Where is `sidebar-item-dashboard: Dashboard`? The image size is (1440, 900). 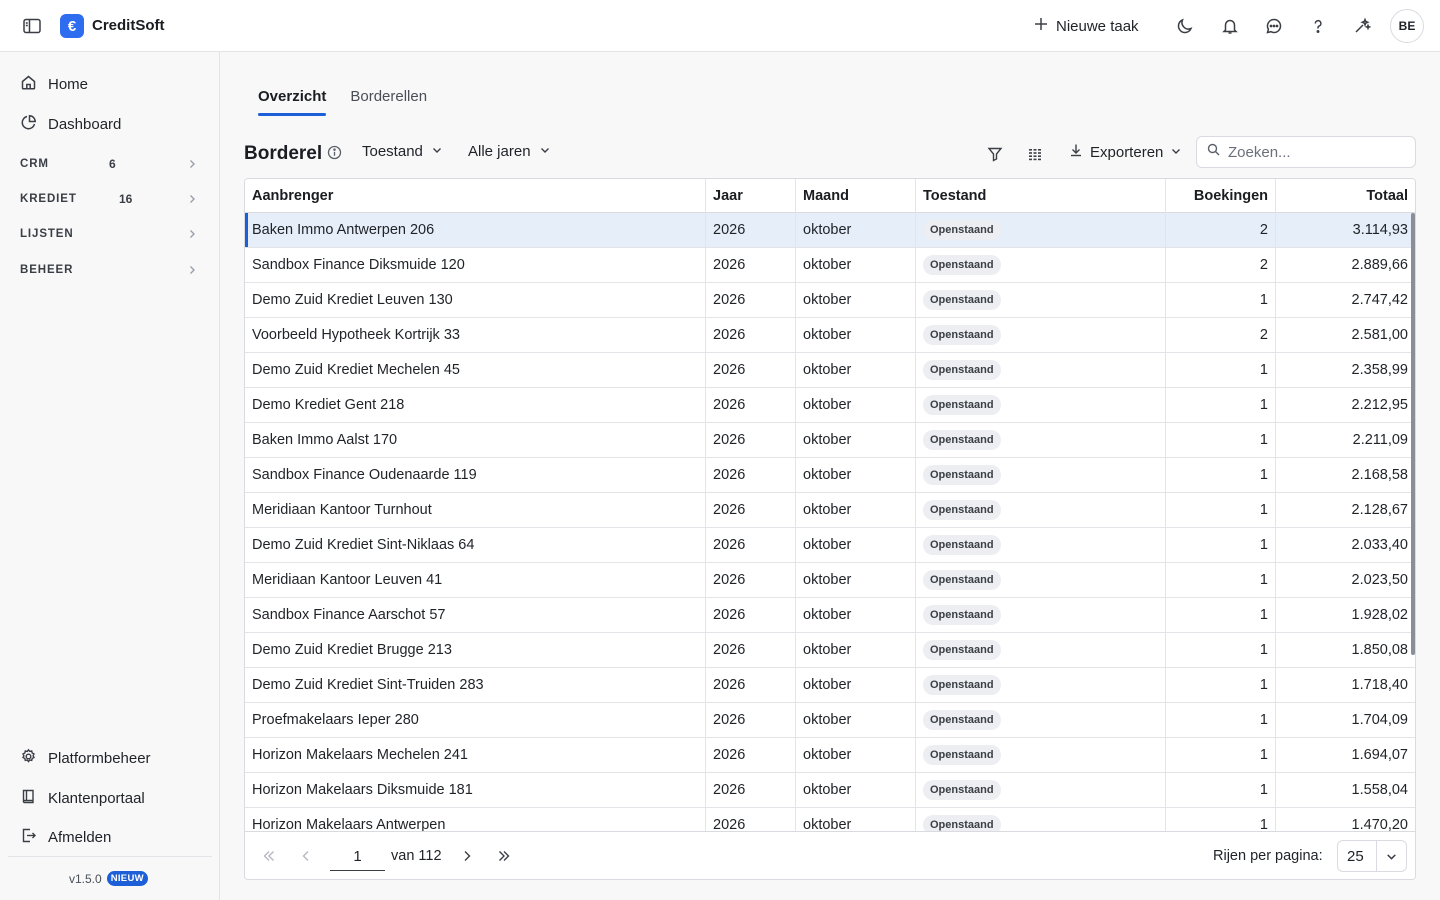
sidebar-item-dashboard: Dashboard is located at coordinates (110, 124).